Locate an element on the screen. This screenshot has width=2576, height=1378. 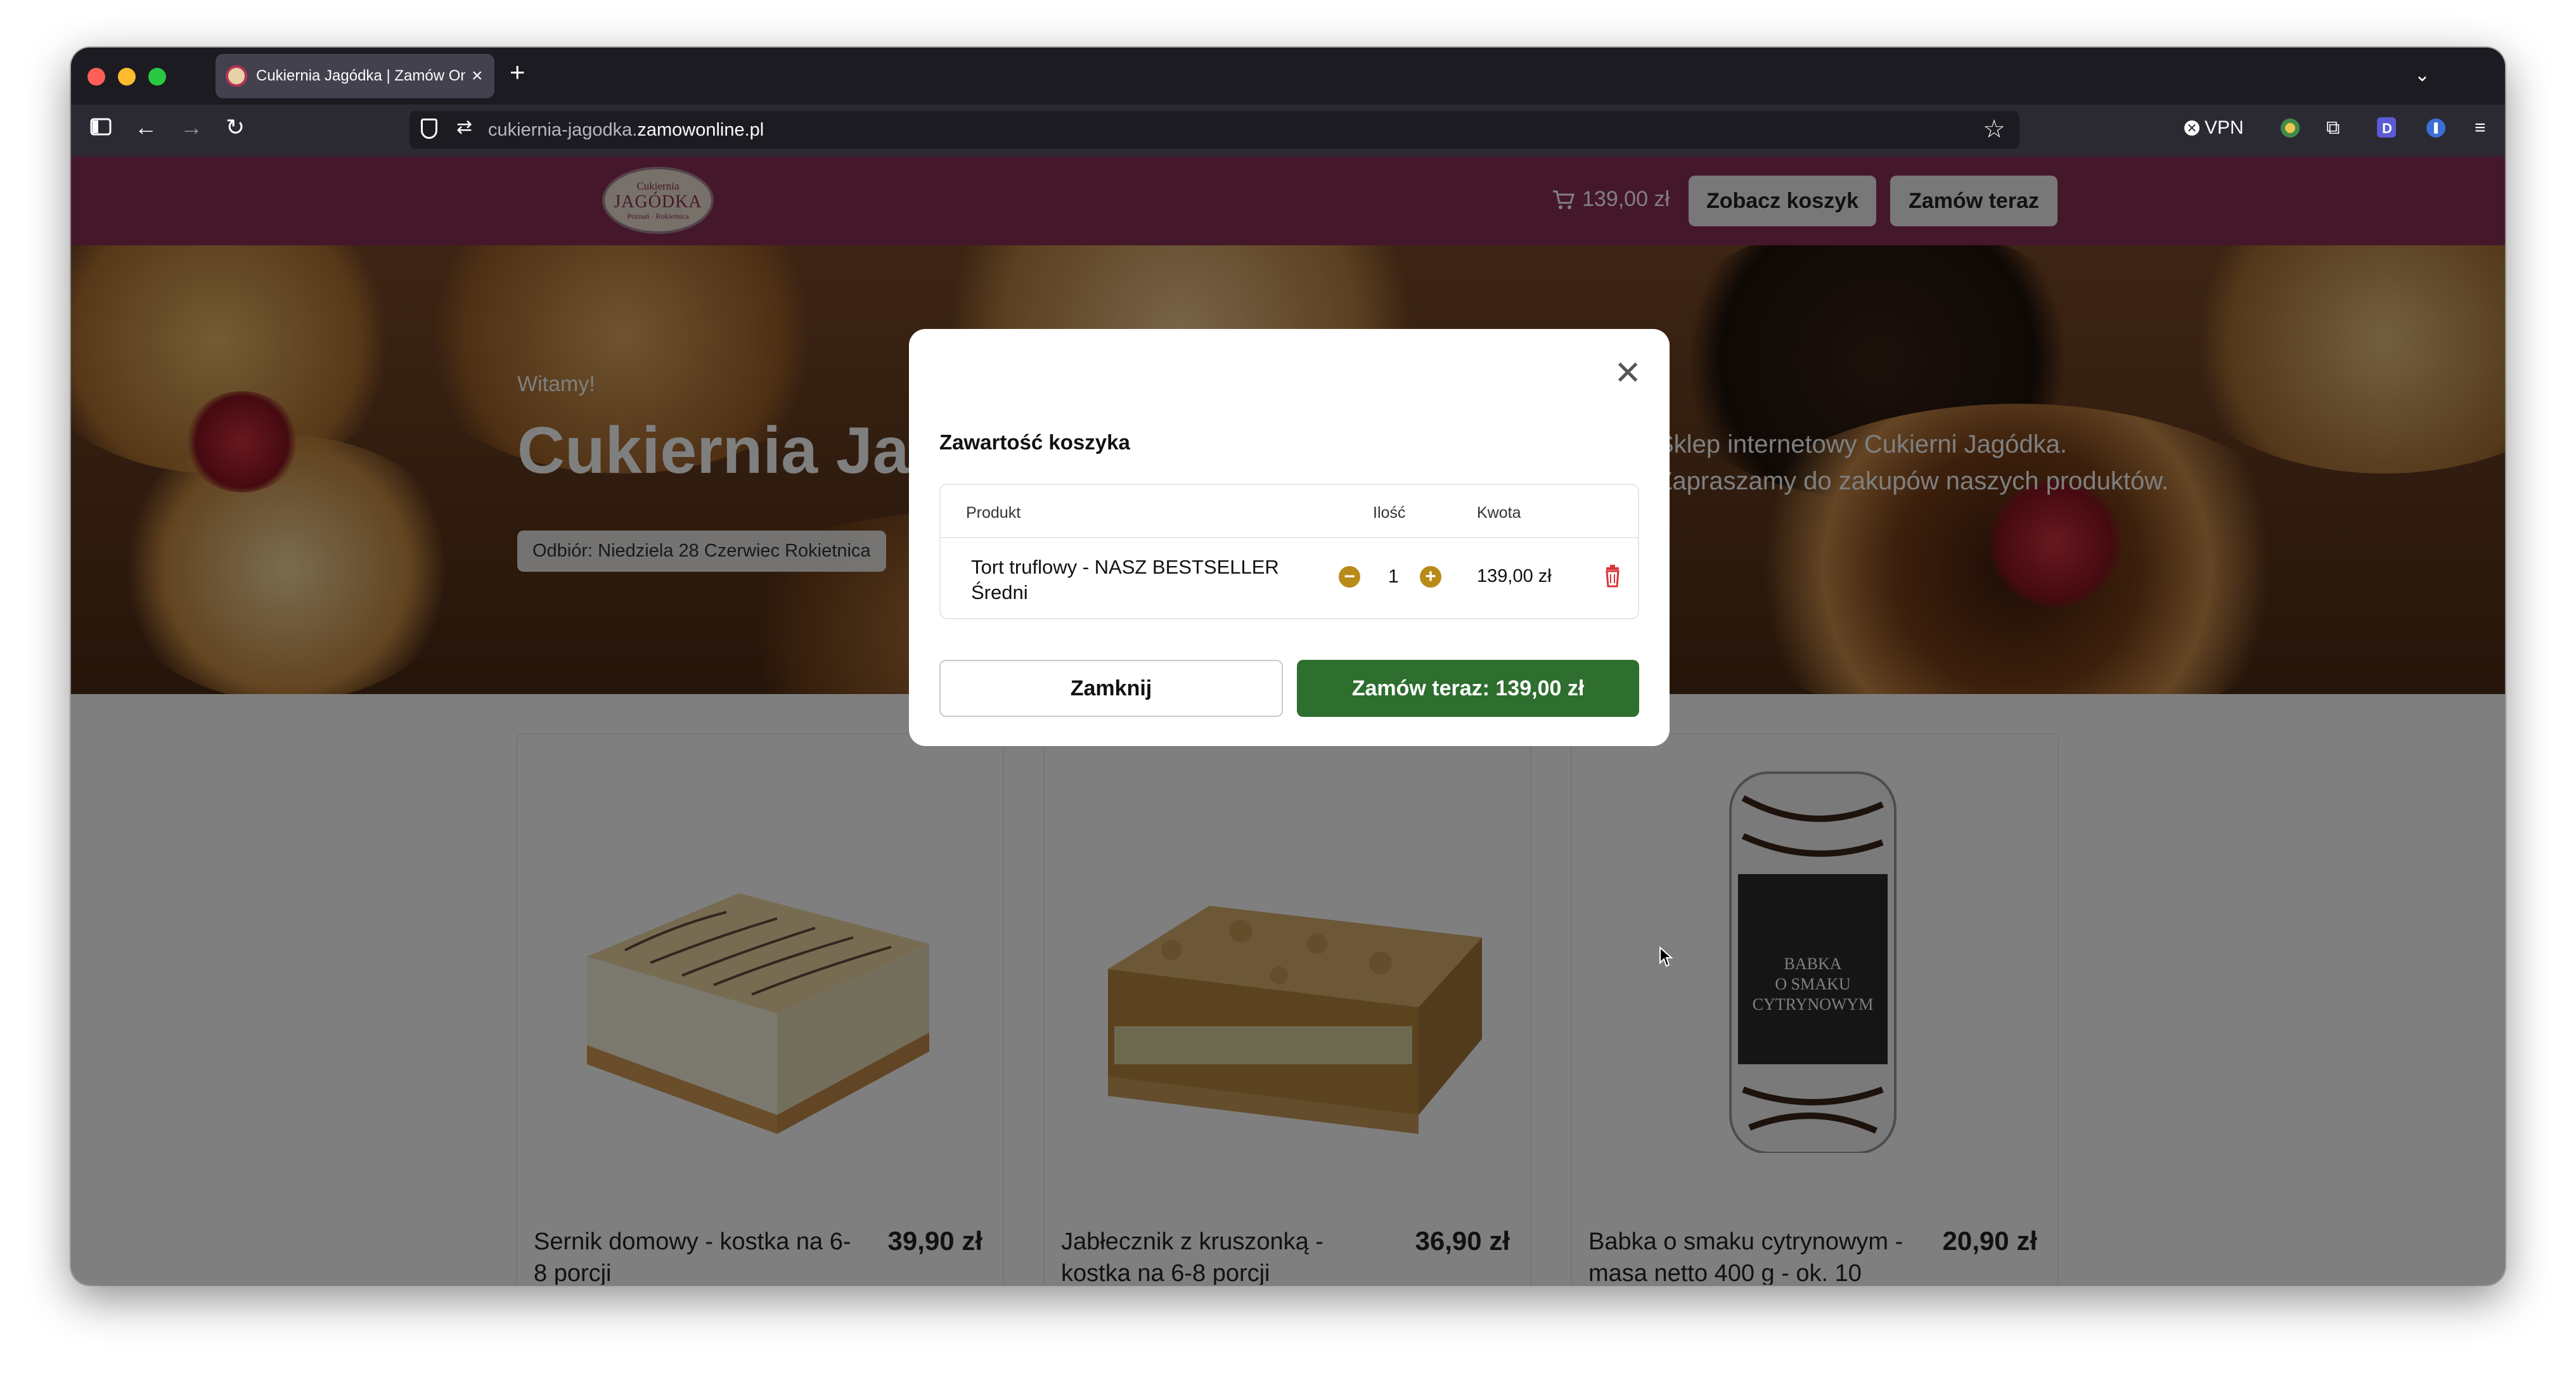
password-manager-icon is located at coordinates (2436, 130).